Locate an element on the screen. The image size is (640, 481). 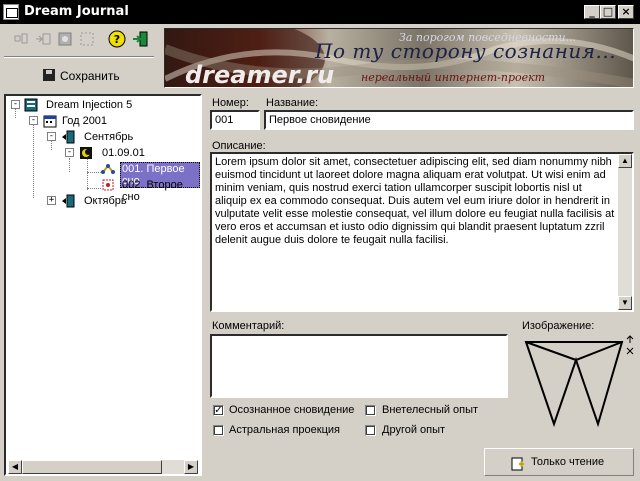
out-of-body-label: Внетелесный опыт is located at coordinates (430, 410).